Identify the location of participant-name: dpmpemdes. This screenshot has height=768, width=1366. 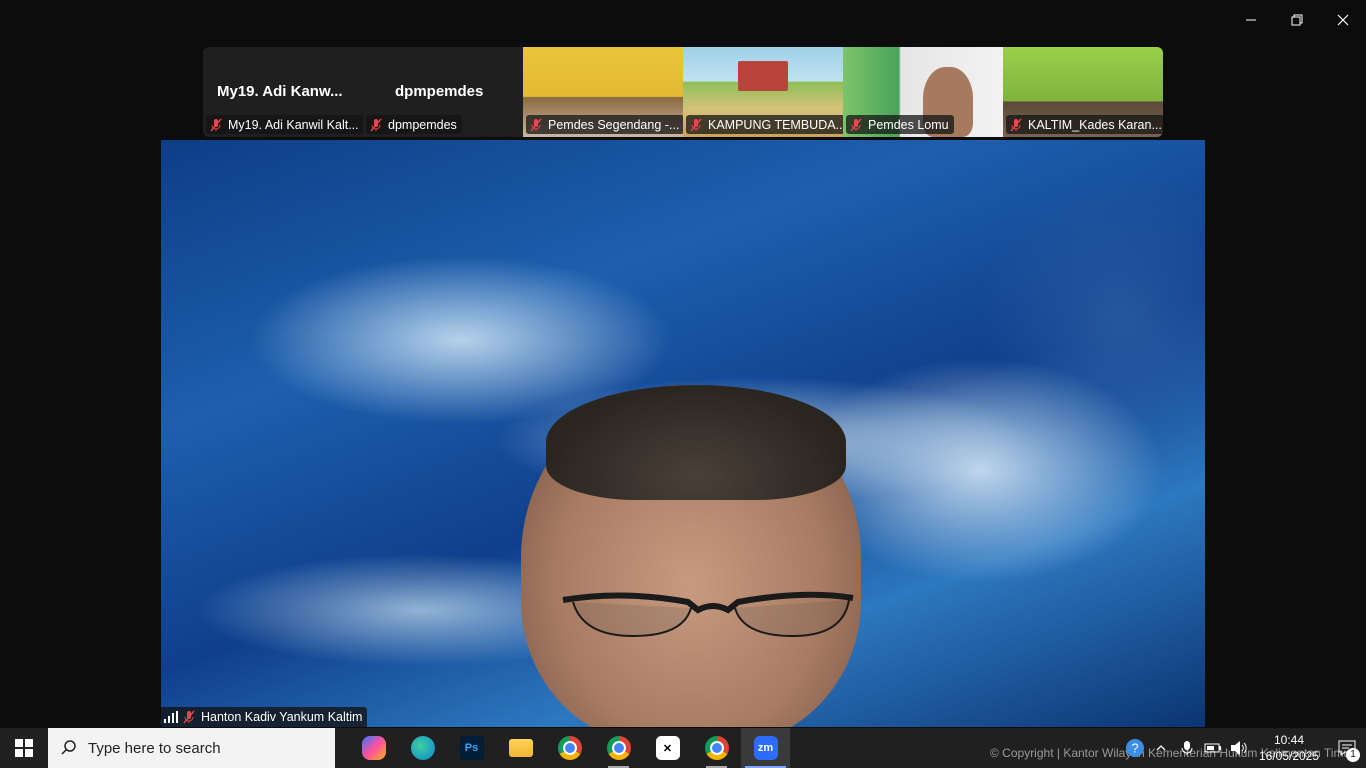
(422, 124).